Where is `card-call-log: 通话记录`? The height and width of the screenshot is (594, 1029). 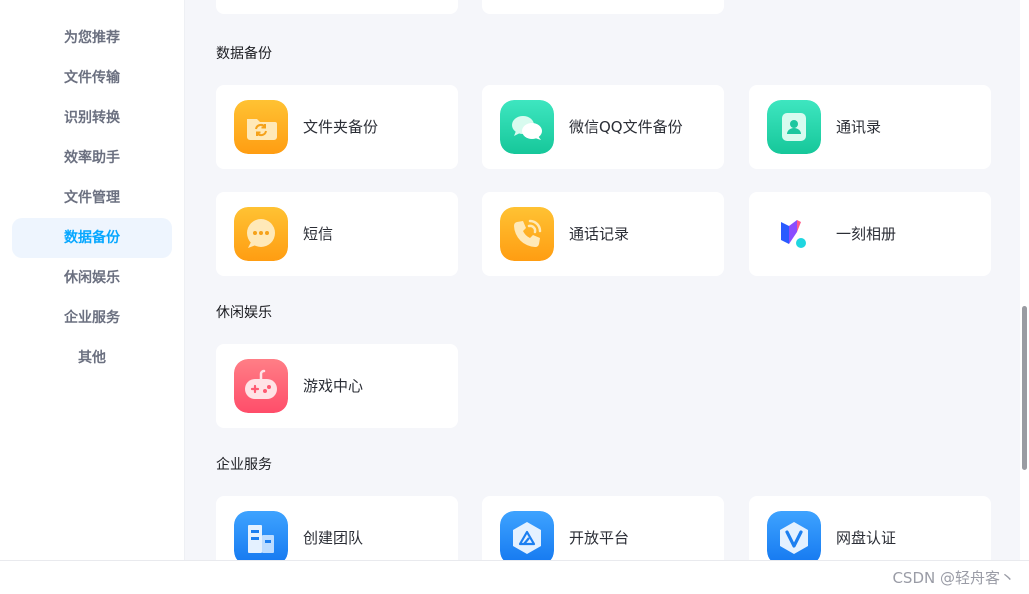 card-call-log: 通话记录 is located at coordinates (603, 234).